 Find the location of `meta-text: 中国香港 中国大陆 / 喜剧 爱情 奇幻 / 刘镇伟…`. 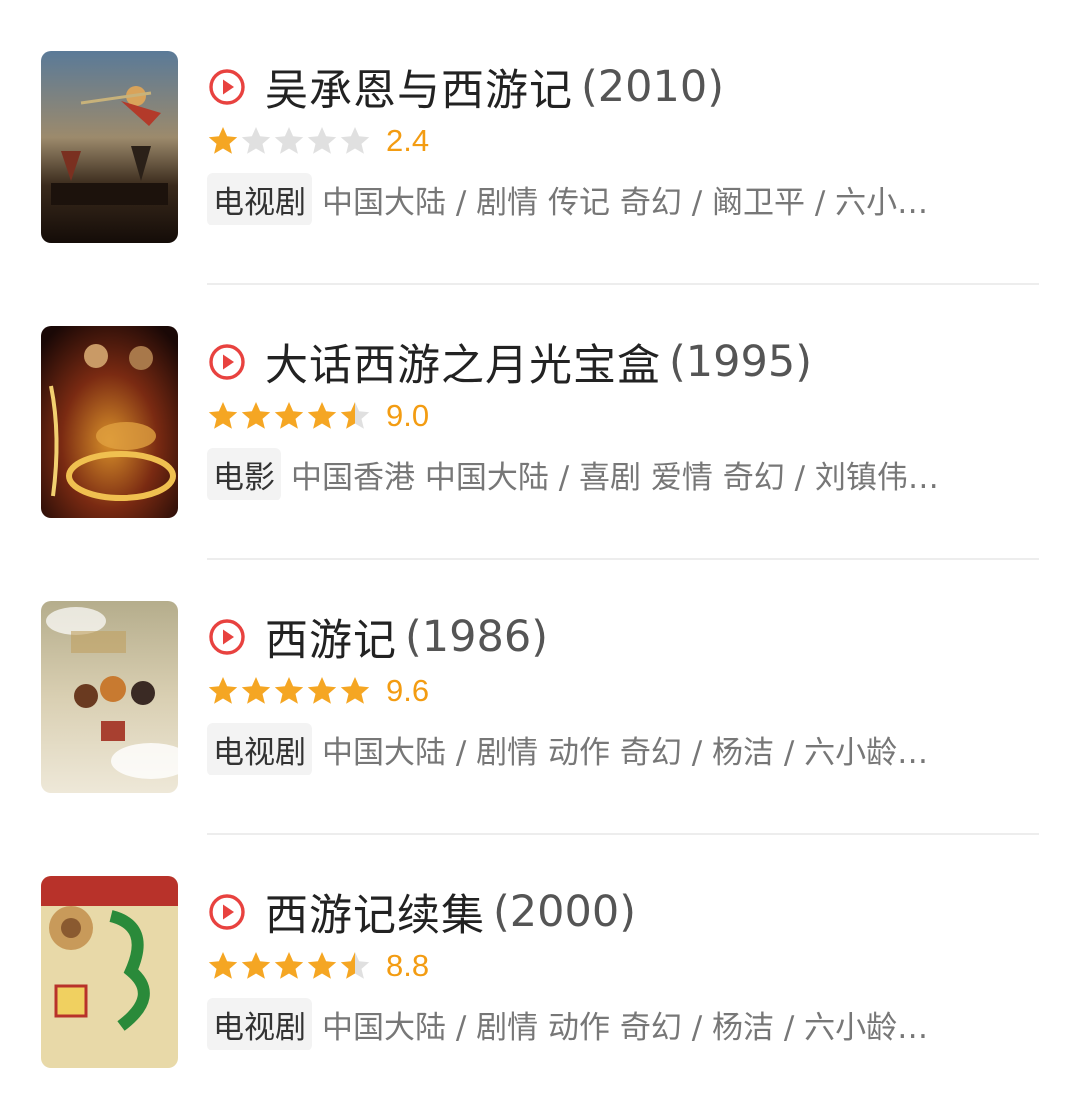

meta-text: 中国香港 中国大陆 / 喜剧 爱情 奇幻 / 刘镇伟… is located at coordinates (615, 477).